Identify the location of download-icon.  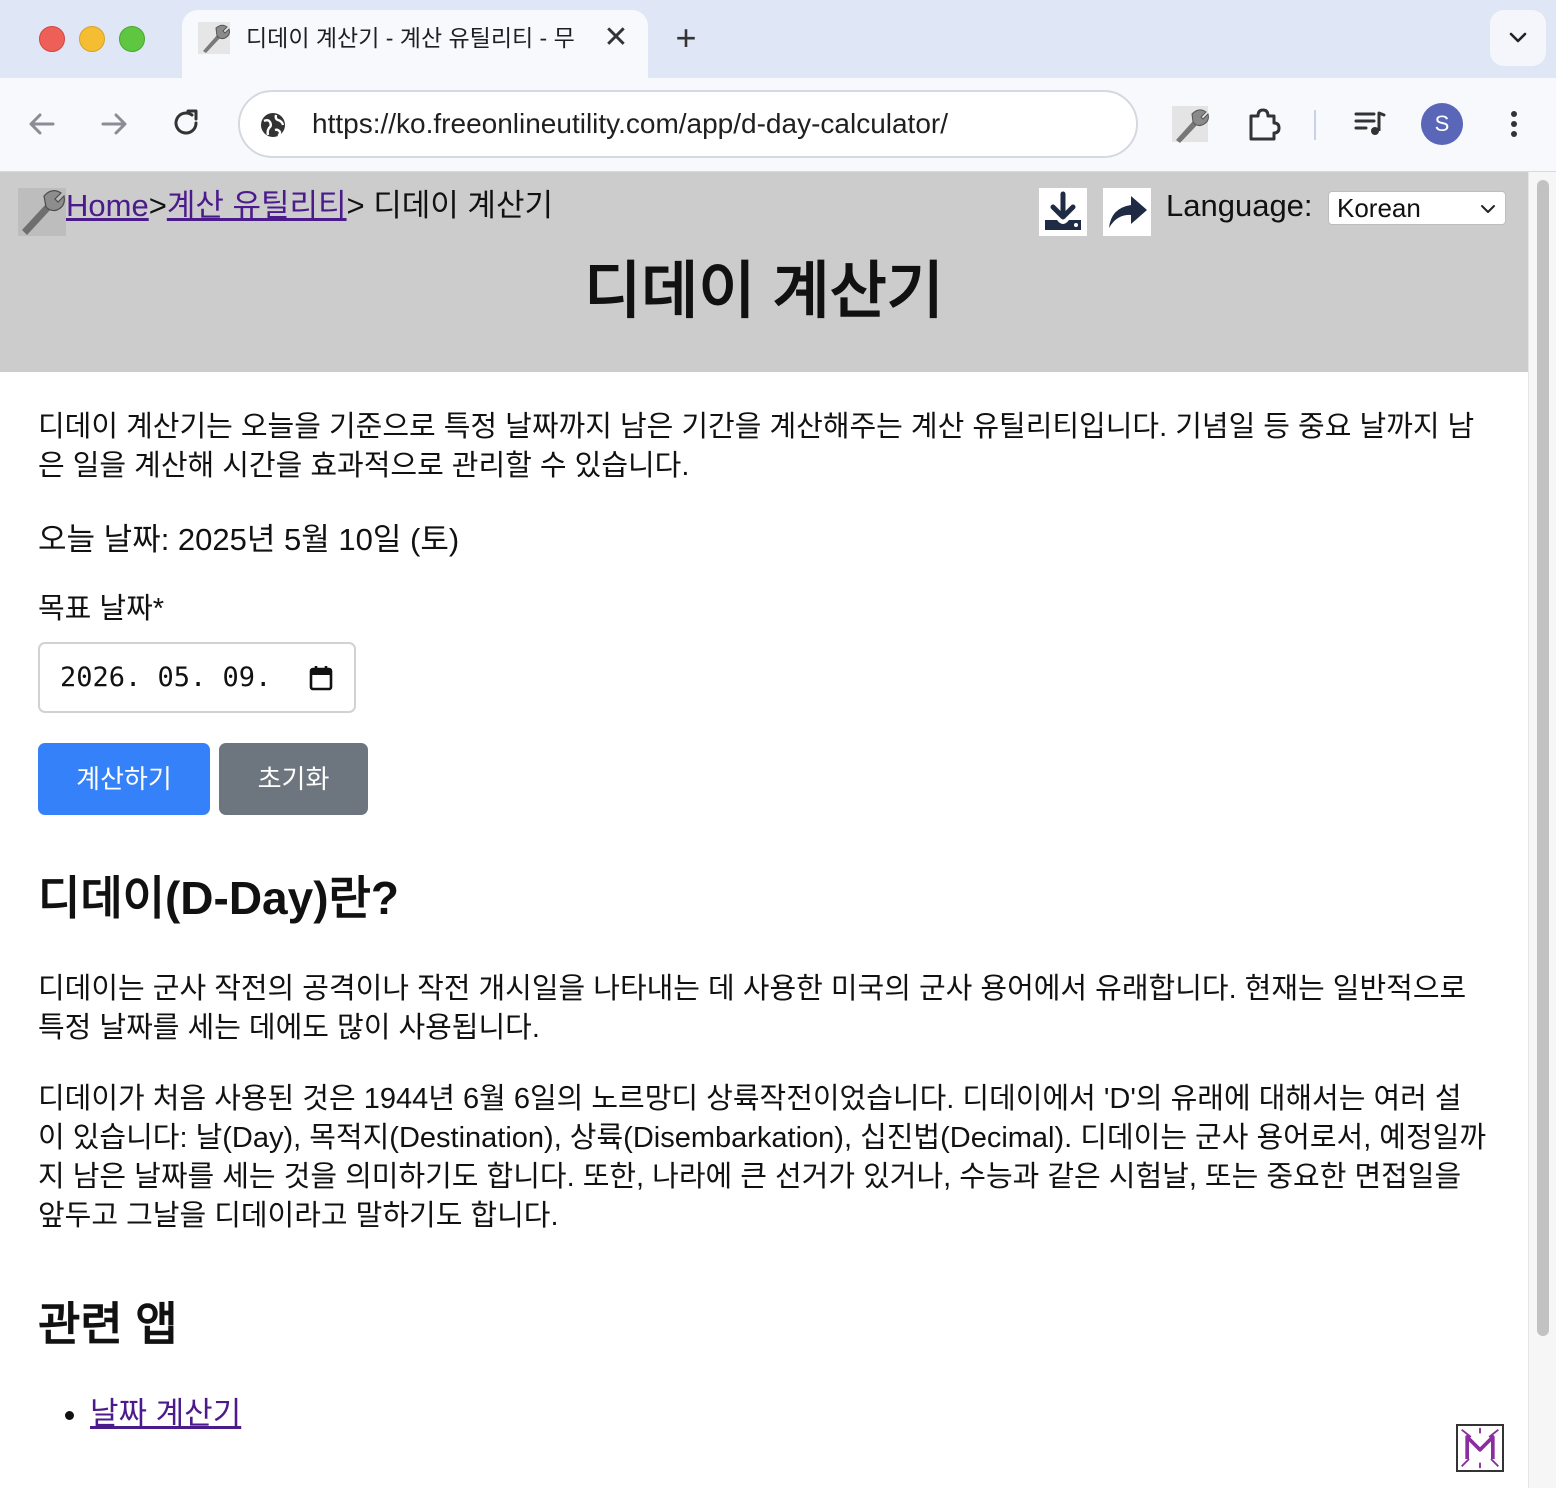
(1063, 210).